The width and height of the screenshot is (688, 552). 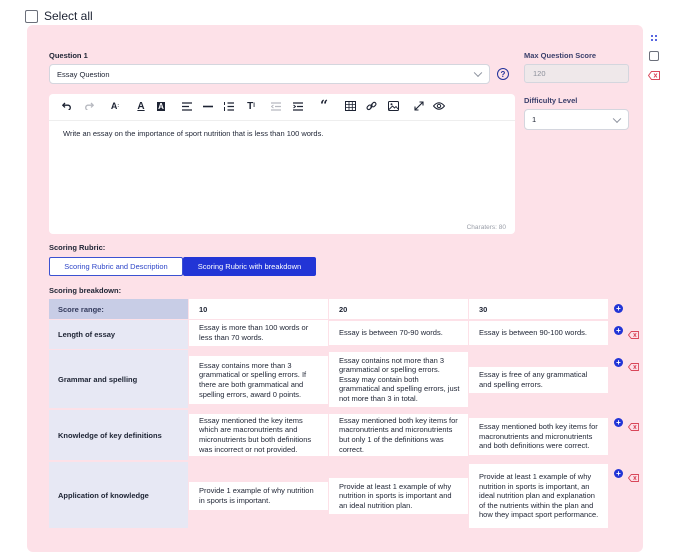 I want to click on question-type-select: Essay Question, so click(x=269, y=74).